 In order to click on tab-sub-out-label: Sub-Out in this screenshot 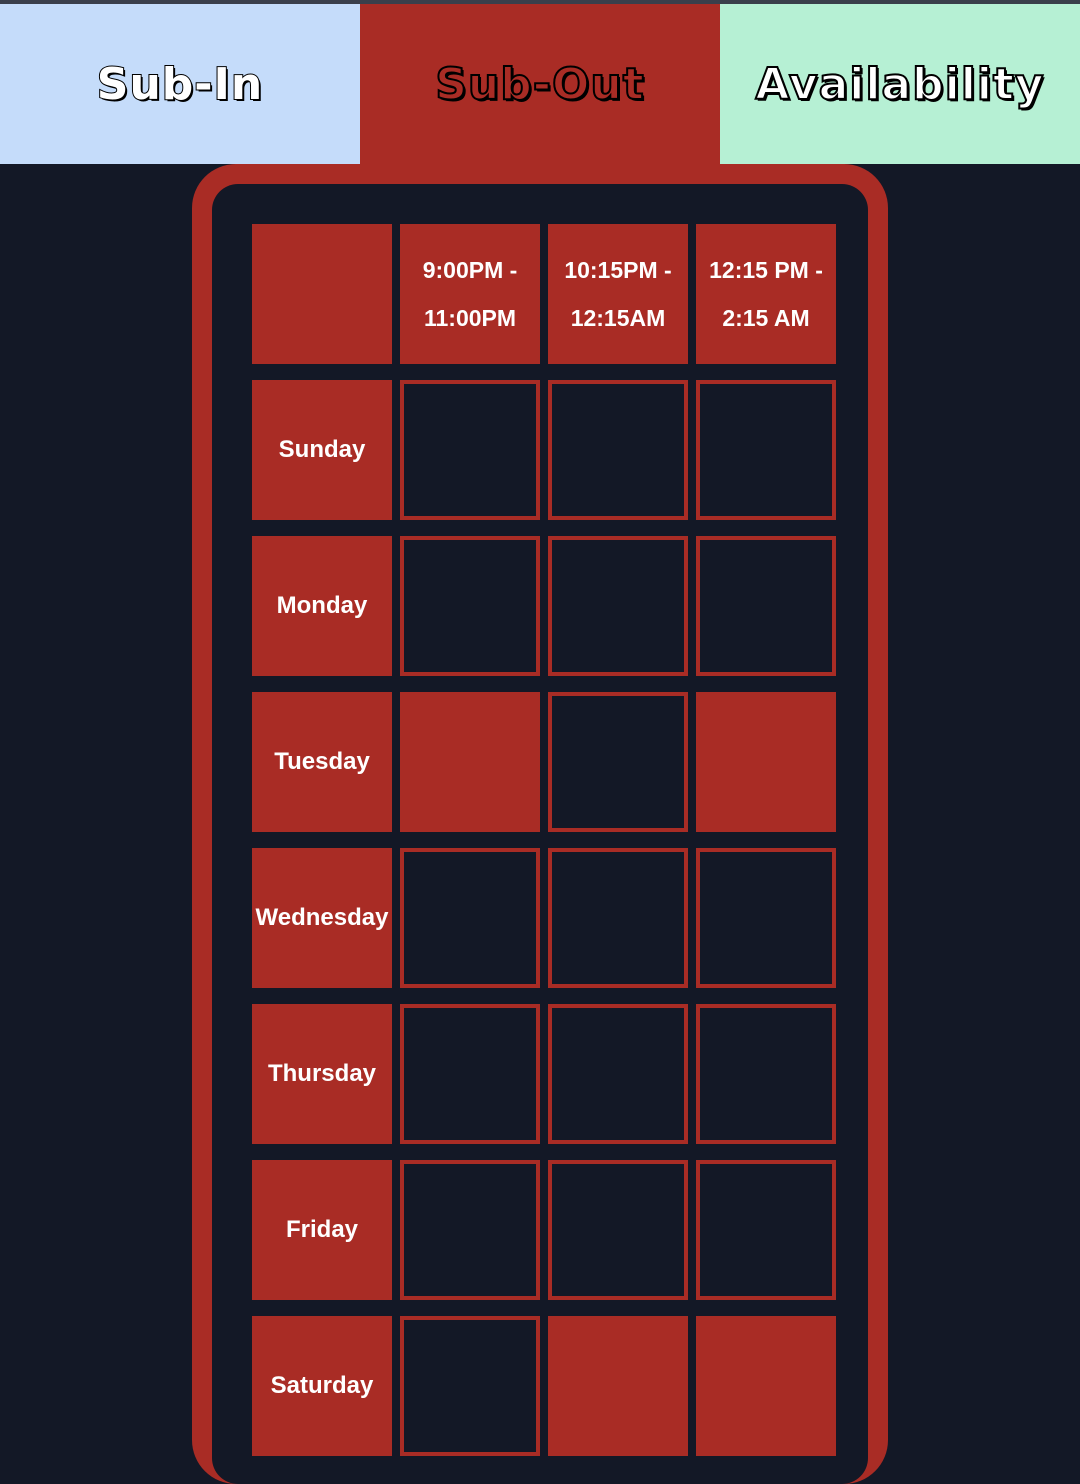, I will do `click(539, 84)`.